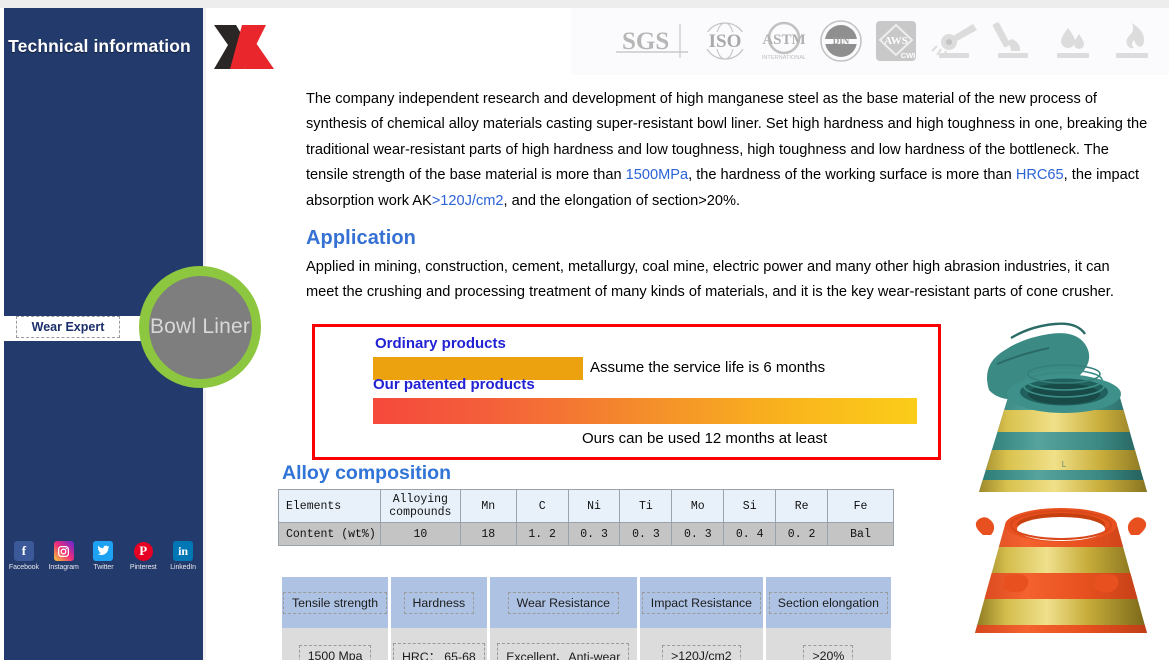 The height and width of the screenshot is (660, 1169). Describe the element at coordinates (143, 551) in the screenshot. I see `pinterest-icon: P` at that location.